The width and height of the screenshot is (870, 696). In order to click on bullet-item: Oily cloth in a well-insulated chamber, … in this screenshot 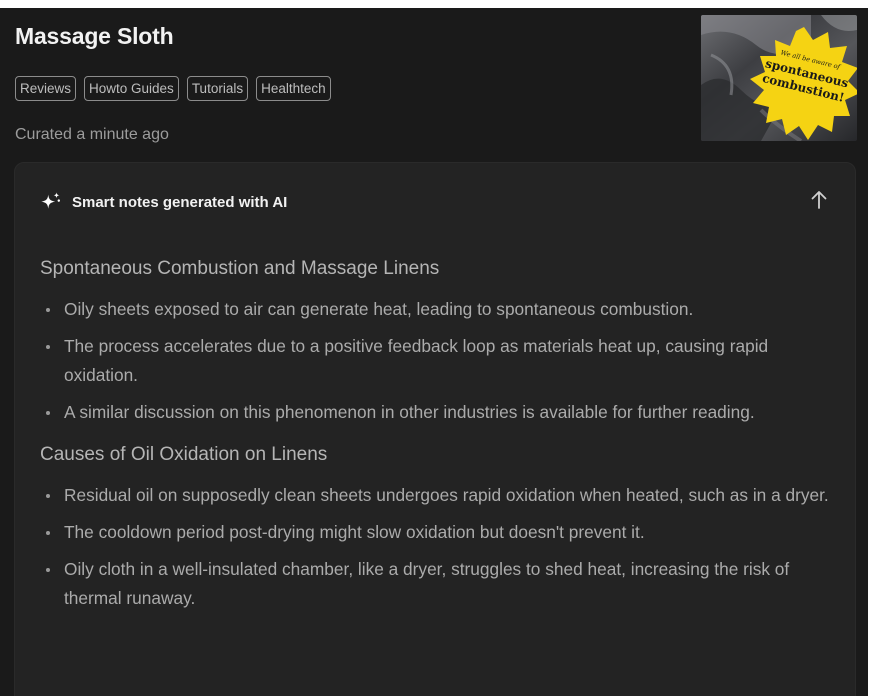, I will do `click(440, 584)`.